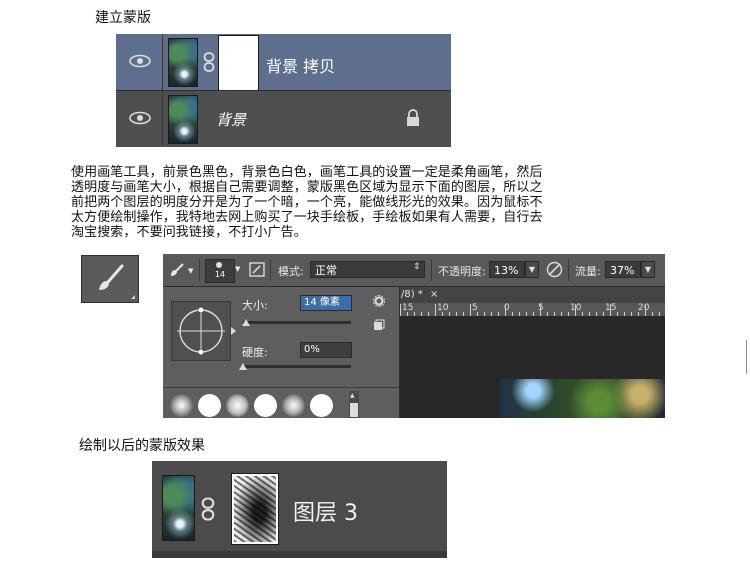 The height and width of the screenshot is (583, 750). What do you see at coordinates (532, 269) in the screenshot?
I see `opacity-dropdown-button: ▼` at bounding box center [532, 269].